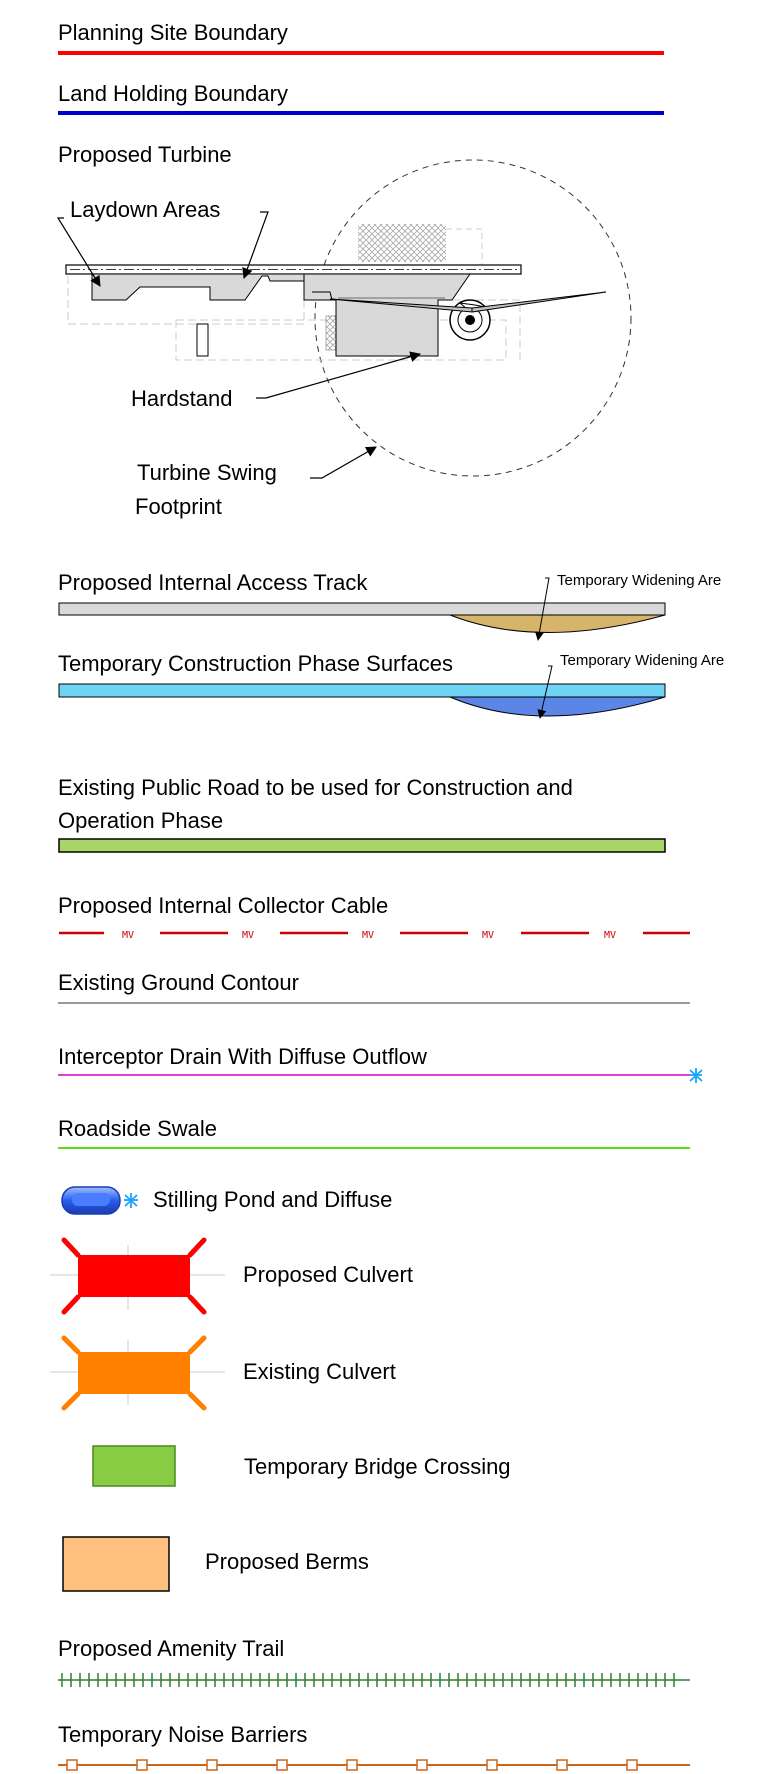  What do you see at coordinates (145, 154) in the screenshot?
I see `proposed-turbine-label: Proposed Turbine` at bounding box center [145, 154].